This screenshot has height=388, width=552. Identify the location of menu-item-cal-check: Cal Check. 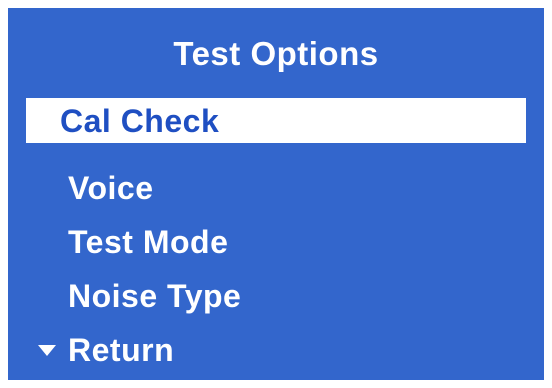
(276, 120).